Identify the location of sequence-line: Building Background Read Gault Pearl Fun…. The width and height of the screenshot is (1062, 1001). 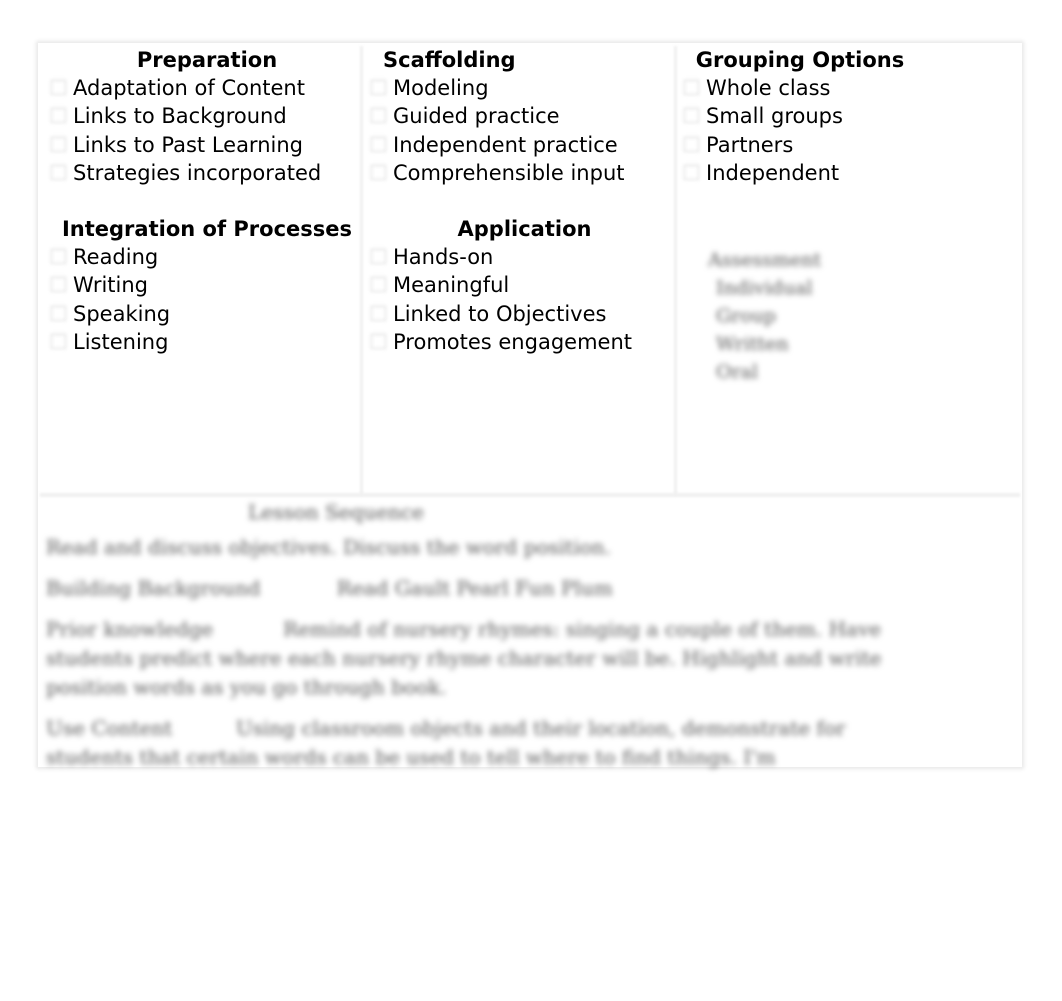
(329, 588).